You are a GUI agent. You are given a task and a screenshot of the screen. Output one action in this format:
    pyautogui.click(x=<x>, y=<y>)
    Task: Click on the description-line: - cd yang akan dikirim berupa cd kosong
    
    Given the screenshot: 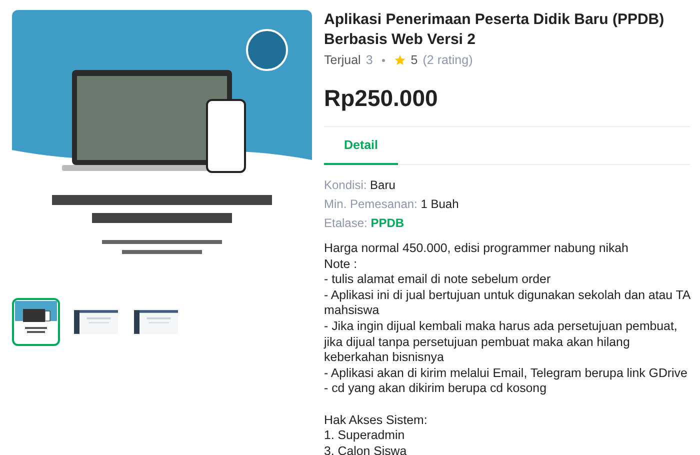 What is the action you would take?
    pyautogui.click(x=436, y=389)
    